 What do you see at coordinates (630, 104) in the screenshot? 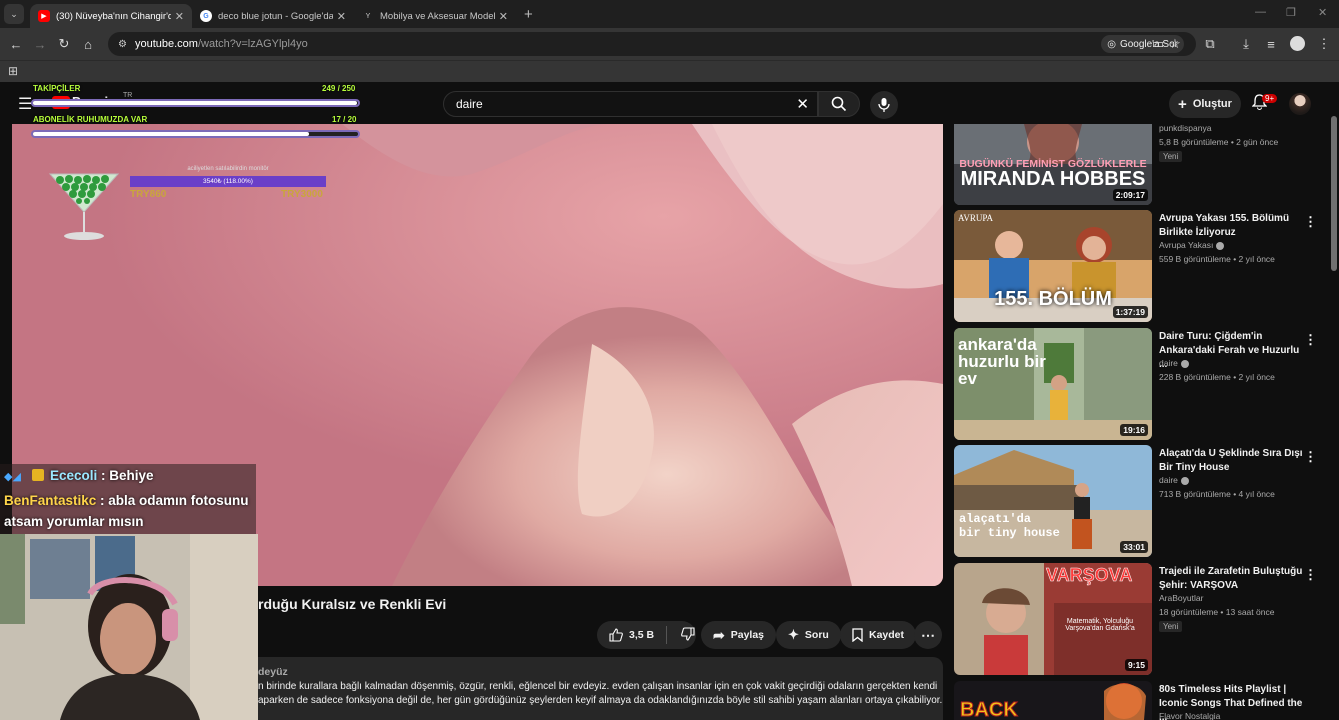
I see `search-input: daire ✕` at bounding box center [630, 104].